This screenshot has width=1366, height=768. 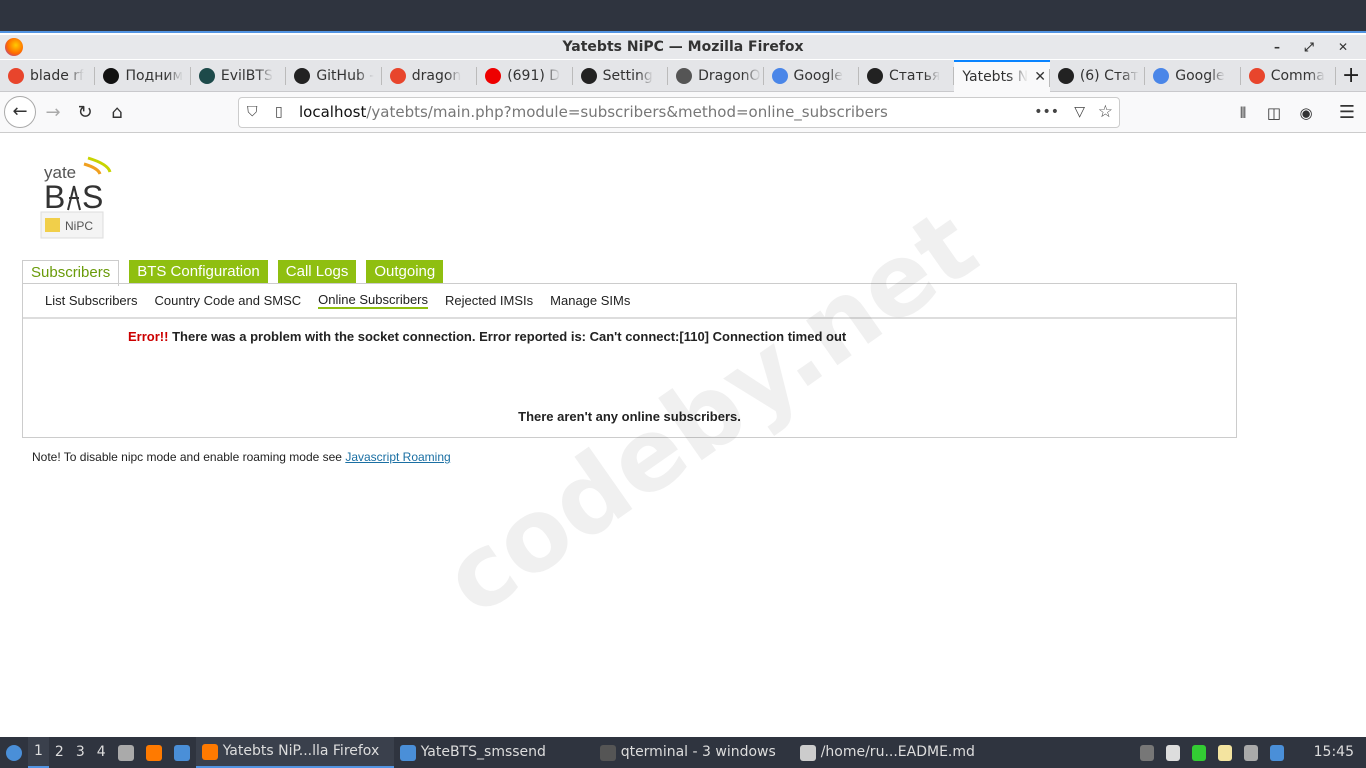 I want to click on menu-icon: ☰, so click(x=1347, y=113).